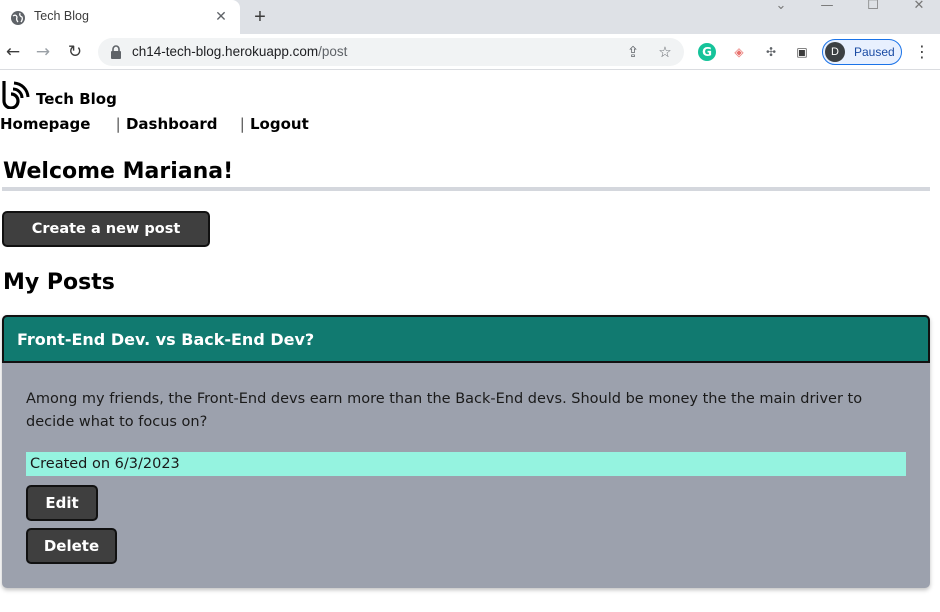 This screenshot has width=940, height=612. Describe the element at coordinates (466, 464) in the screenshot. I see `post-created-date: Created on 6/3/2023` at that location.